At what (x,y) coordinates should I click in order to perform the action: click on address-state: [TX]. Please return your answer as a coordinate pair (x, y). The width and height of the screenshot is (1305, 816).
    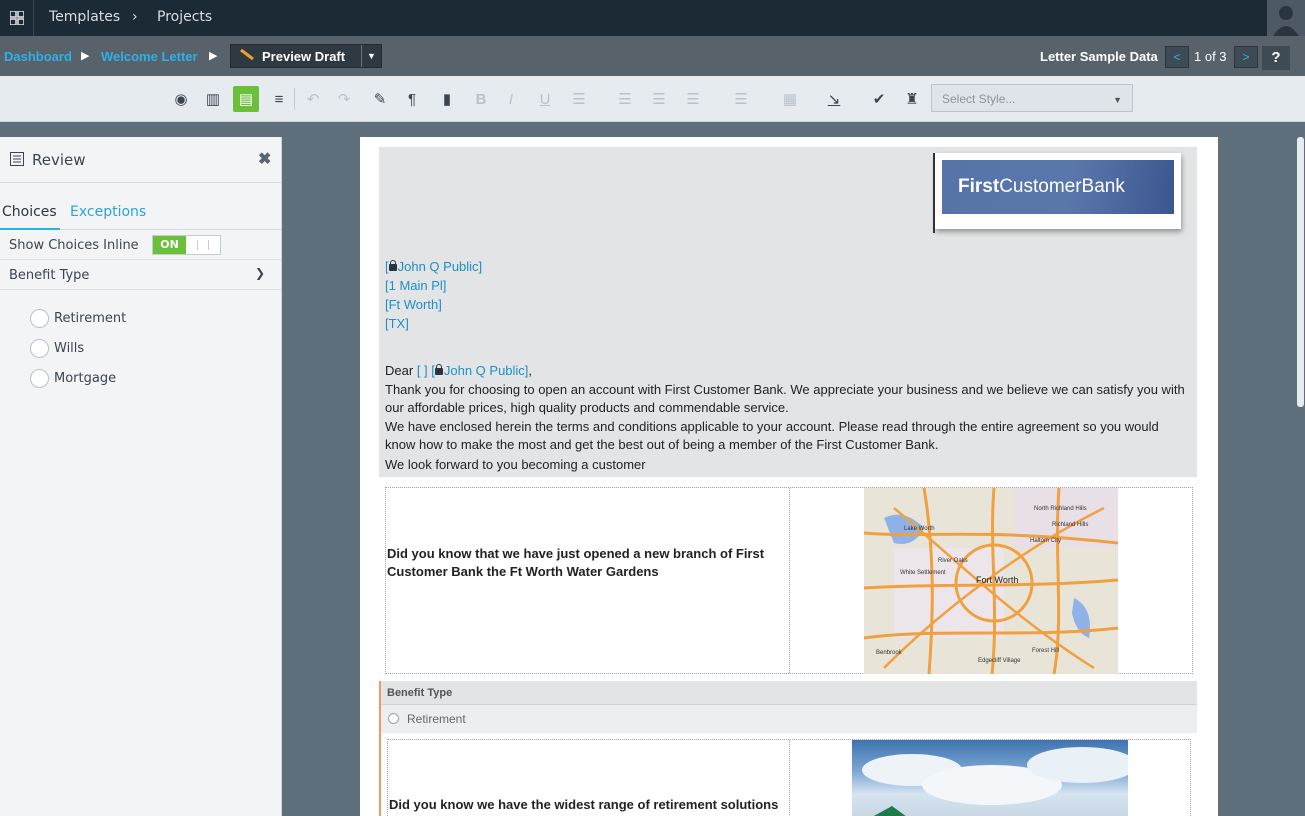
    Looking at the image, I should click on (397, 323).